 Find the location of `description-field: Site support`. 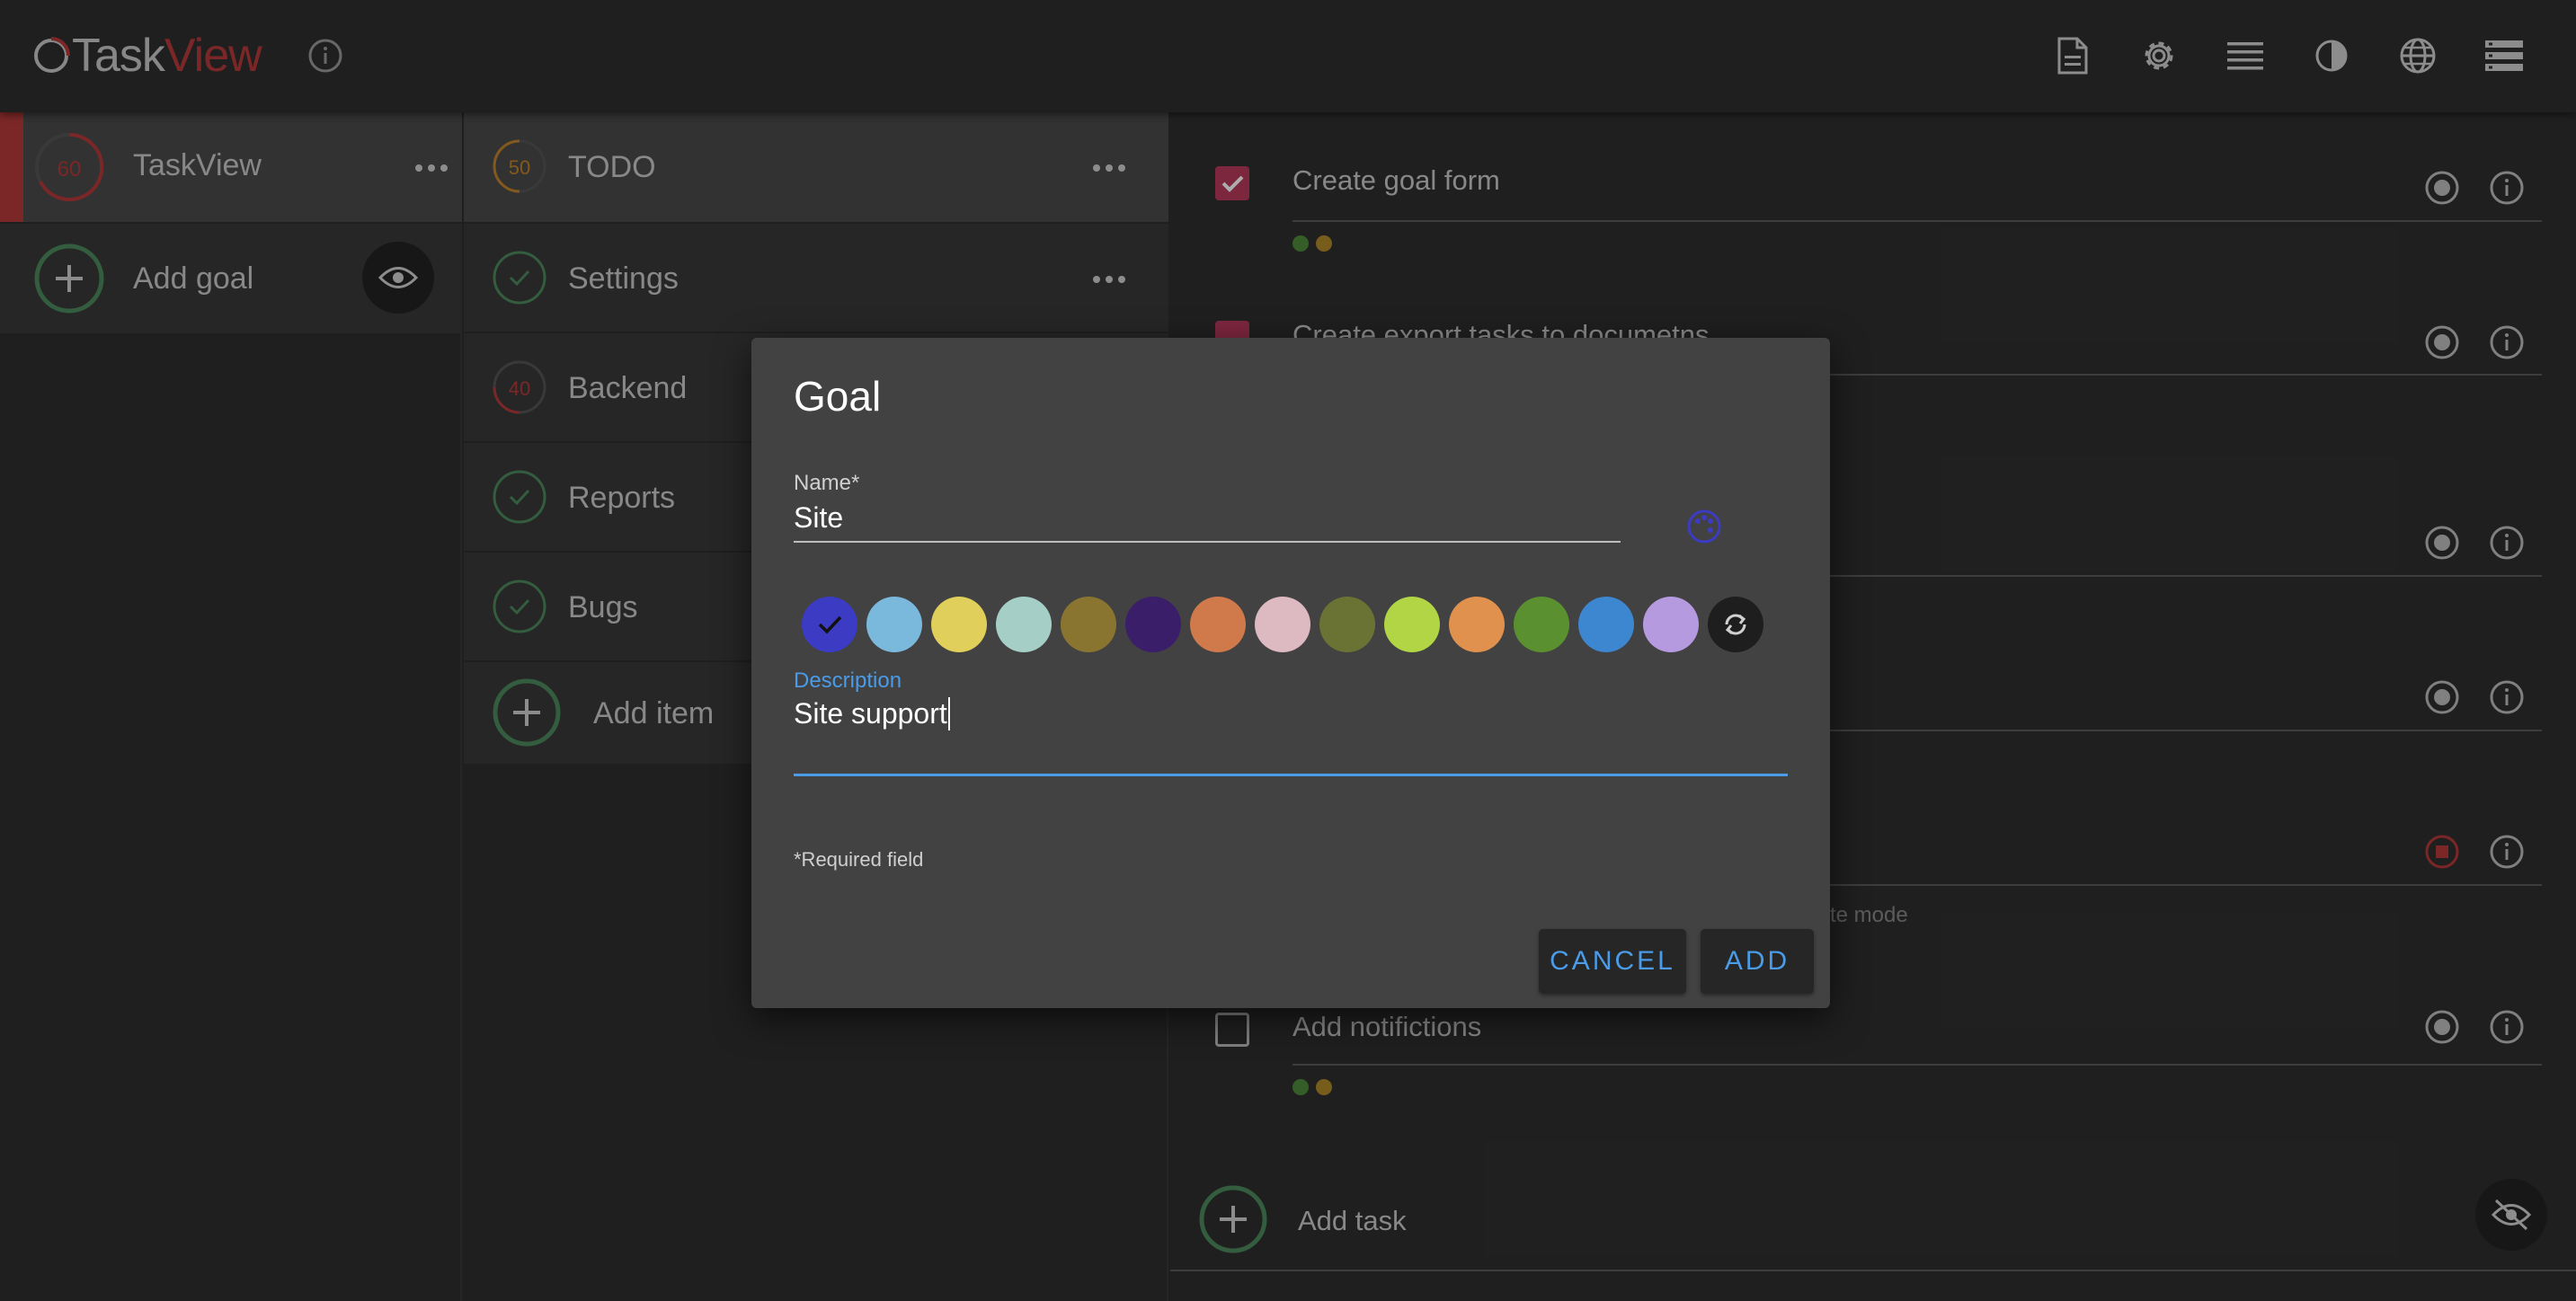

description-field: Site support is located at coordinates (1291, 735).